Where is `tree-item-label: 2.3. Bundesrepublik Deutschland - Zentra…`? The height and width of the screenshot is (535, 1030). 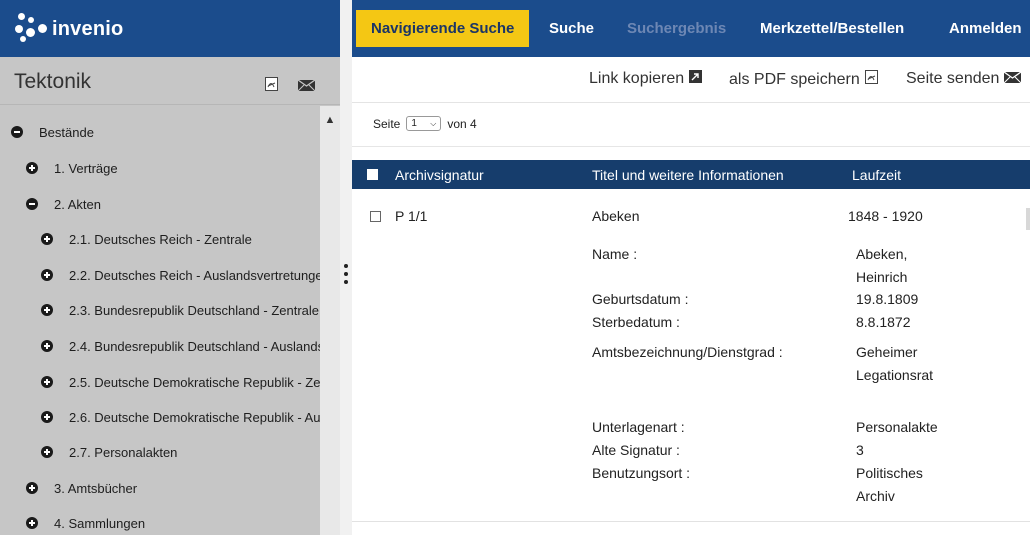
tree-item-label: 2.3. Bundesrepublik Deutschland - Zentra… is located at coordinates (194, 310).